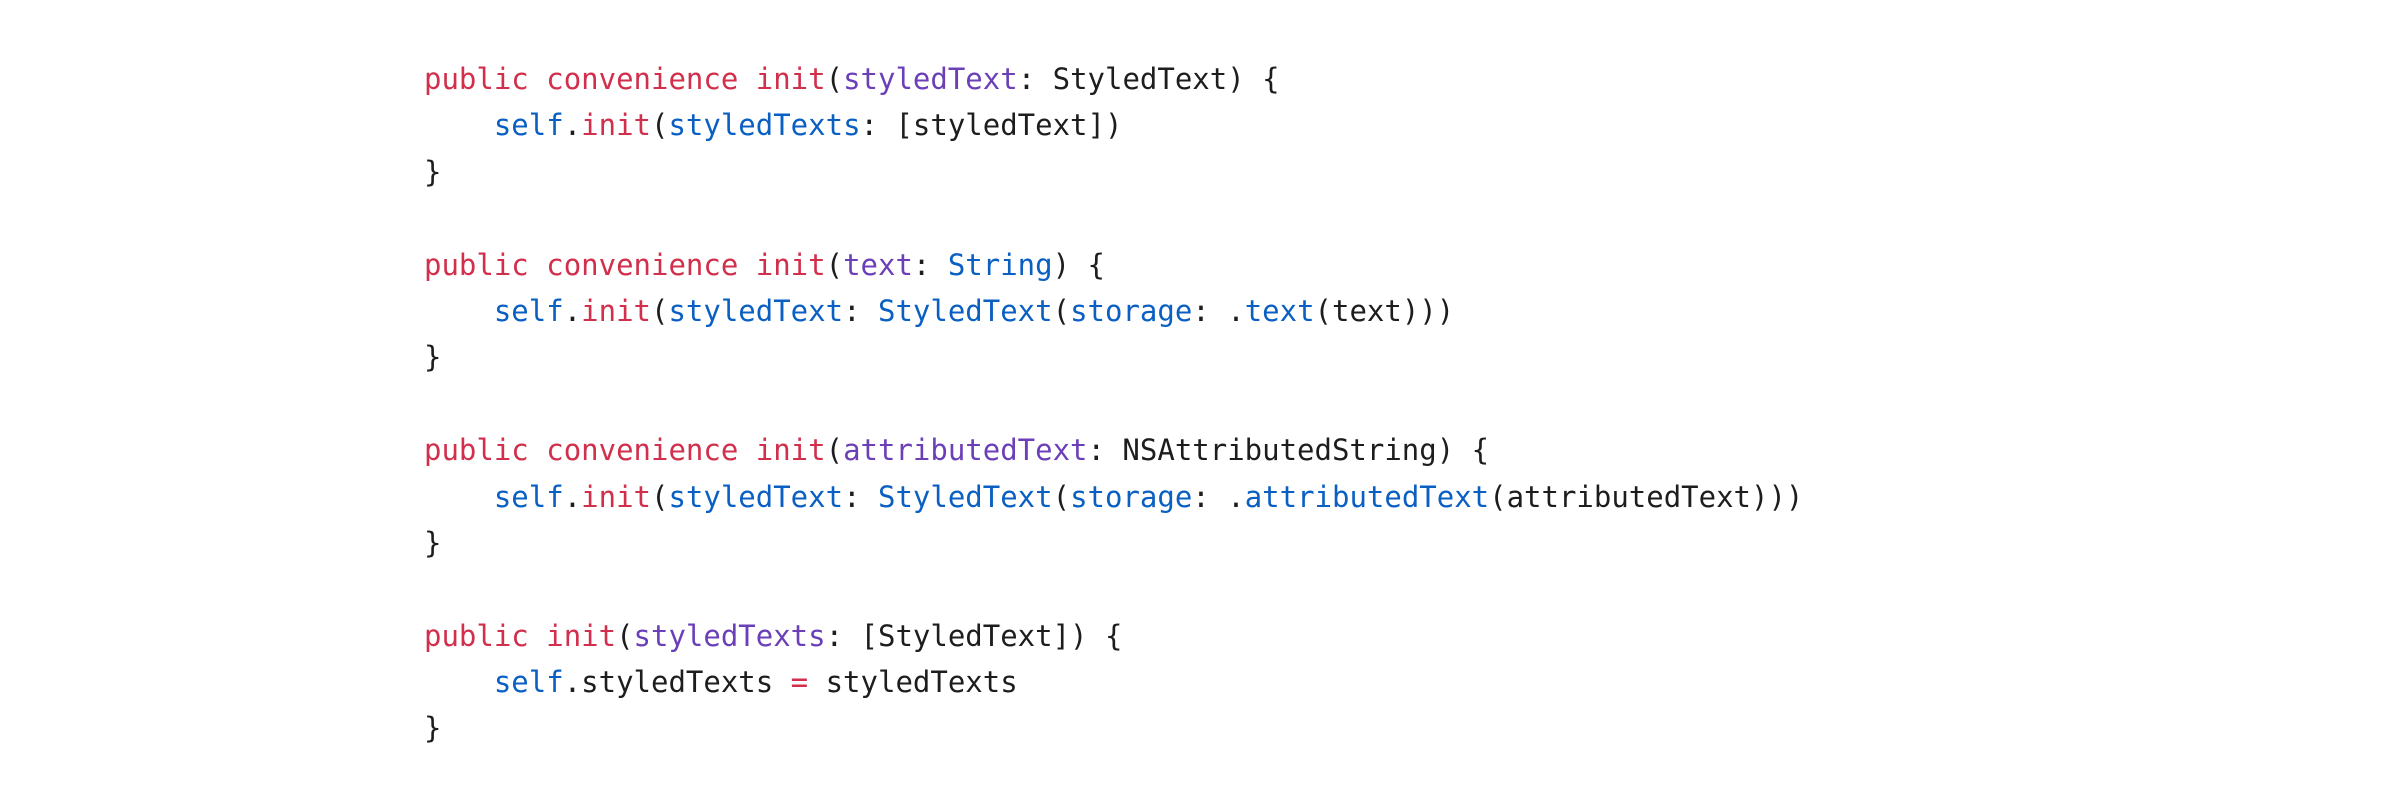 Image resolution: width=2400 pixels, height=812 pixels. Describe the element at coordinates (677, 682) in the screenshot. I see `code-token: .styledTexts` at that location.